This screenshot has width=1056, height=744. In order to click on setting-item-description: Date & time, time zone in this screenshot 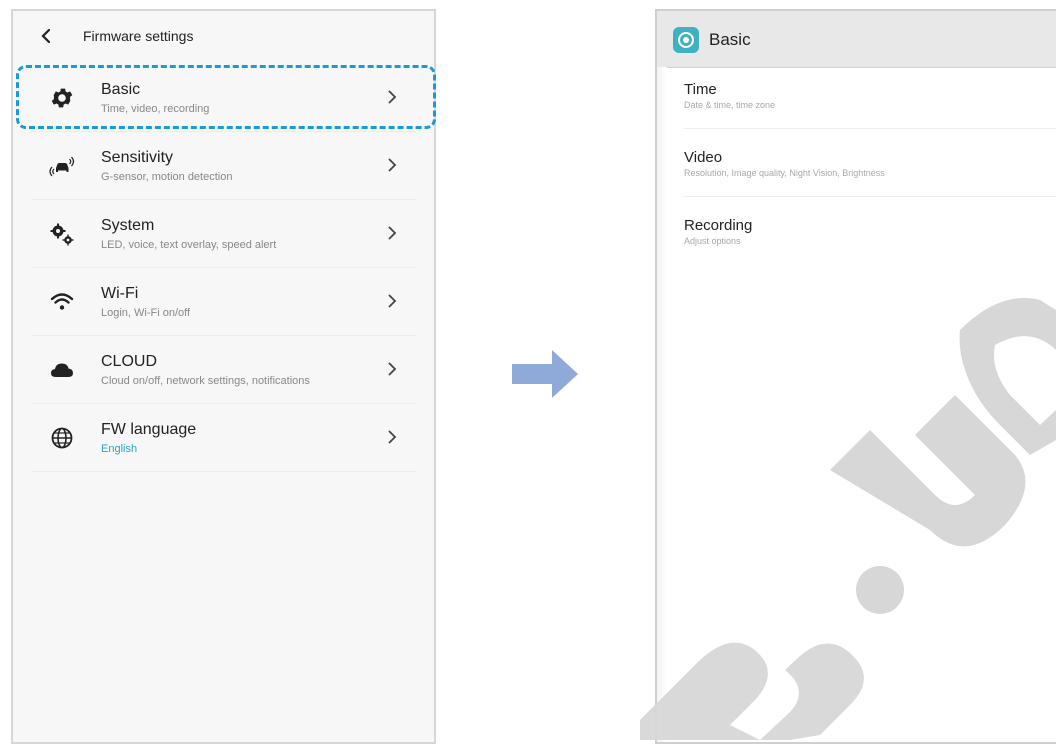, I will do `click(730, 105)`.